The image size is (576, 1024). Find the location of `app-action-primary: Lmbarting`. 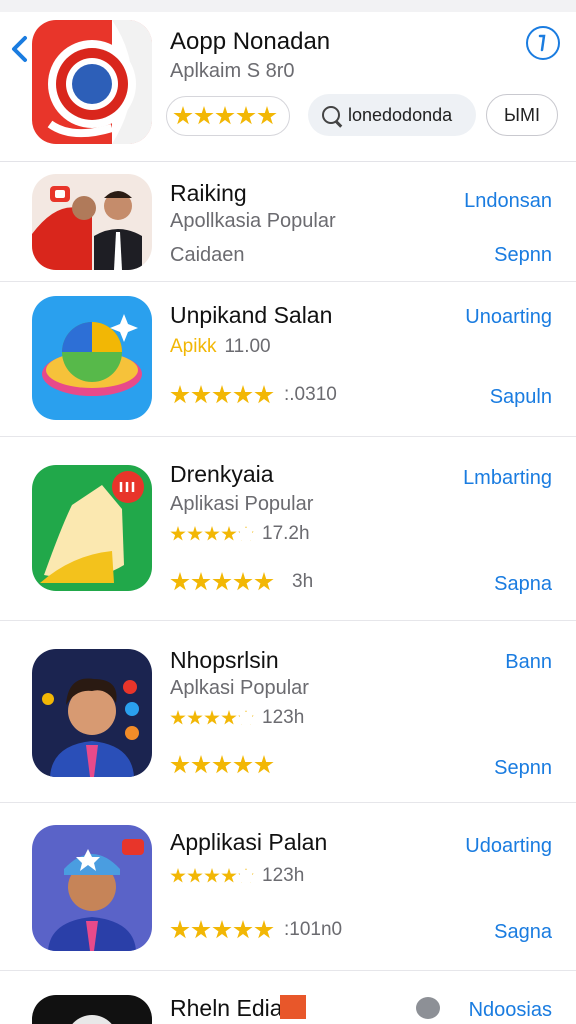

app-action-primary: Lmbarting is located at coordinates (507, 478).